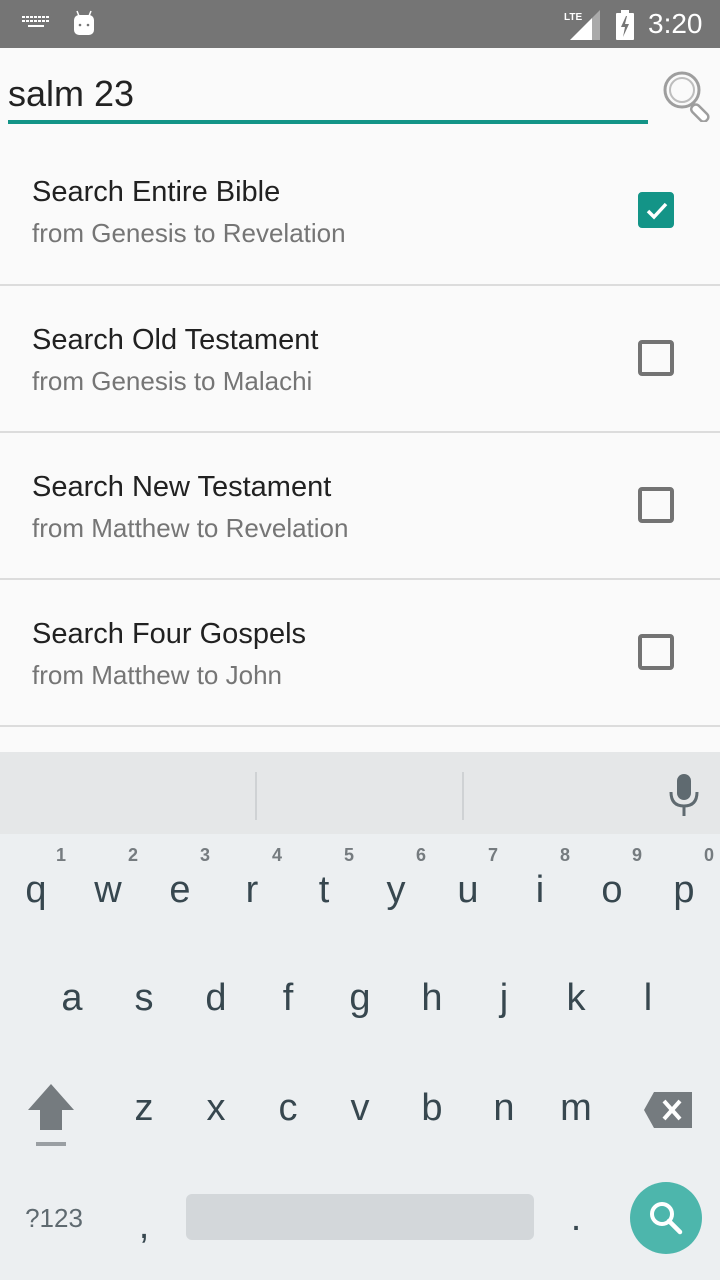  What do you see at coordinates (708, 855) in the screenshot?
I see `key-hint: 0` at bounding box center [708, 855].